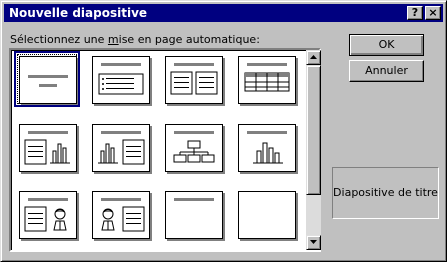 The image size is (447, 262). I want to click on triangle-down-icon, so click(313, 242).